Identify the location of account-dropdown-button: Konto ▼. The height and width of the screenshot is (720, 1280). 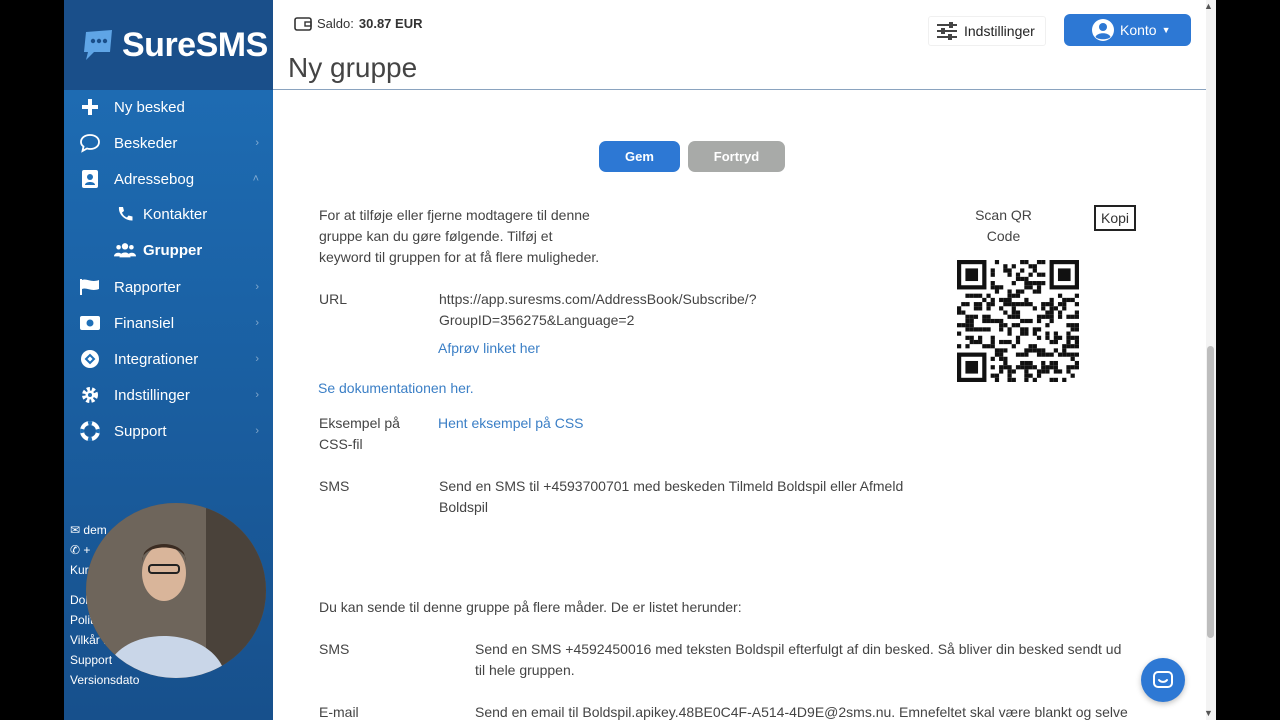
(1127, 30).